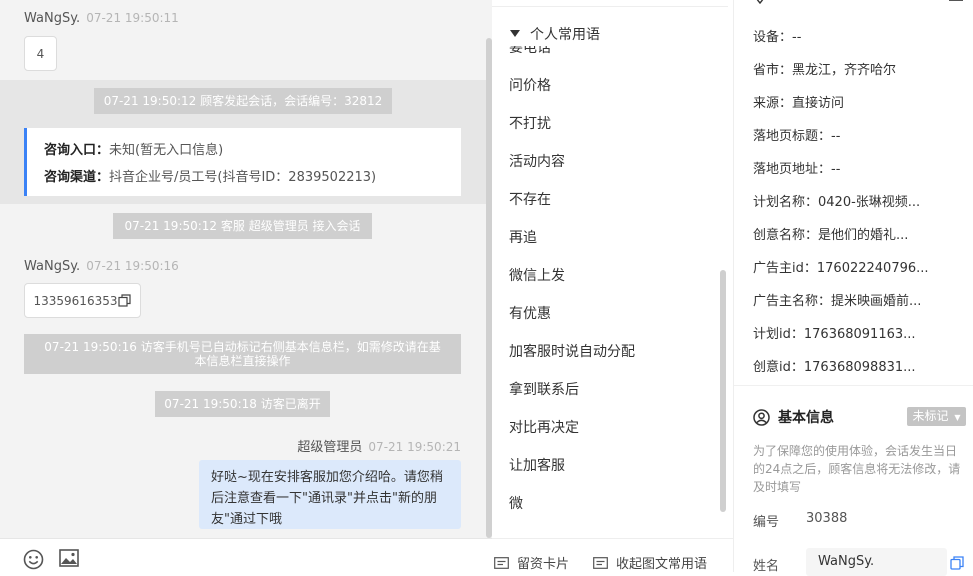  Describe the element at coordinates (792, 136) in the screenshot. I see `field-label: 落地页标题：` at that location.